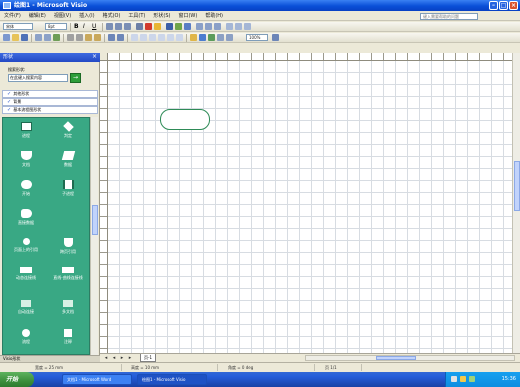 The height and width of the screenshot is (387, 520). Describe the element at coordinates (161, 37) in the screenshot. I see `rectangle-tool-icon` at that location.